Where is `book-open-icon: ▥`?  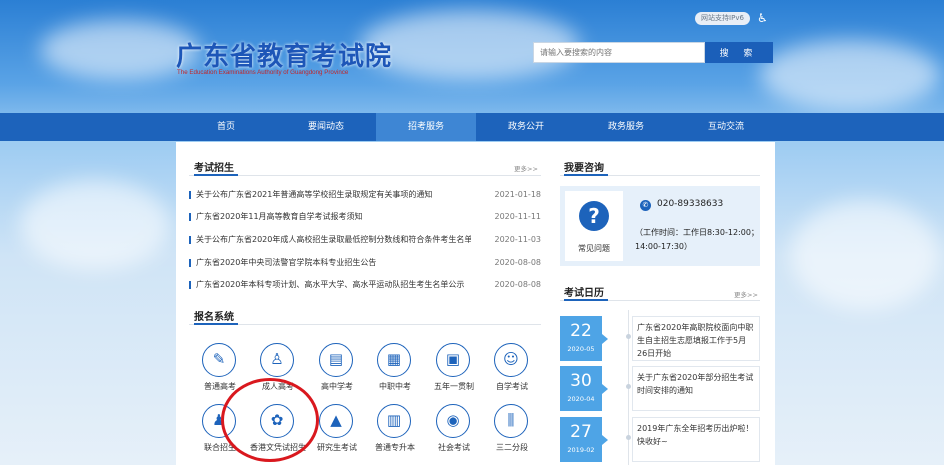
book-open-icon: ▥ is located at coordinates (394, 421).